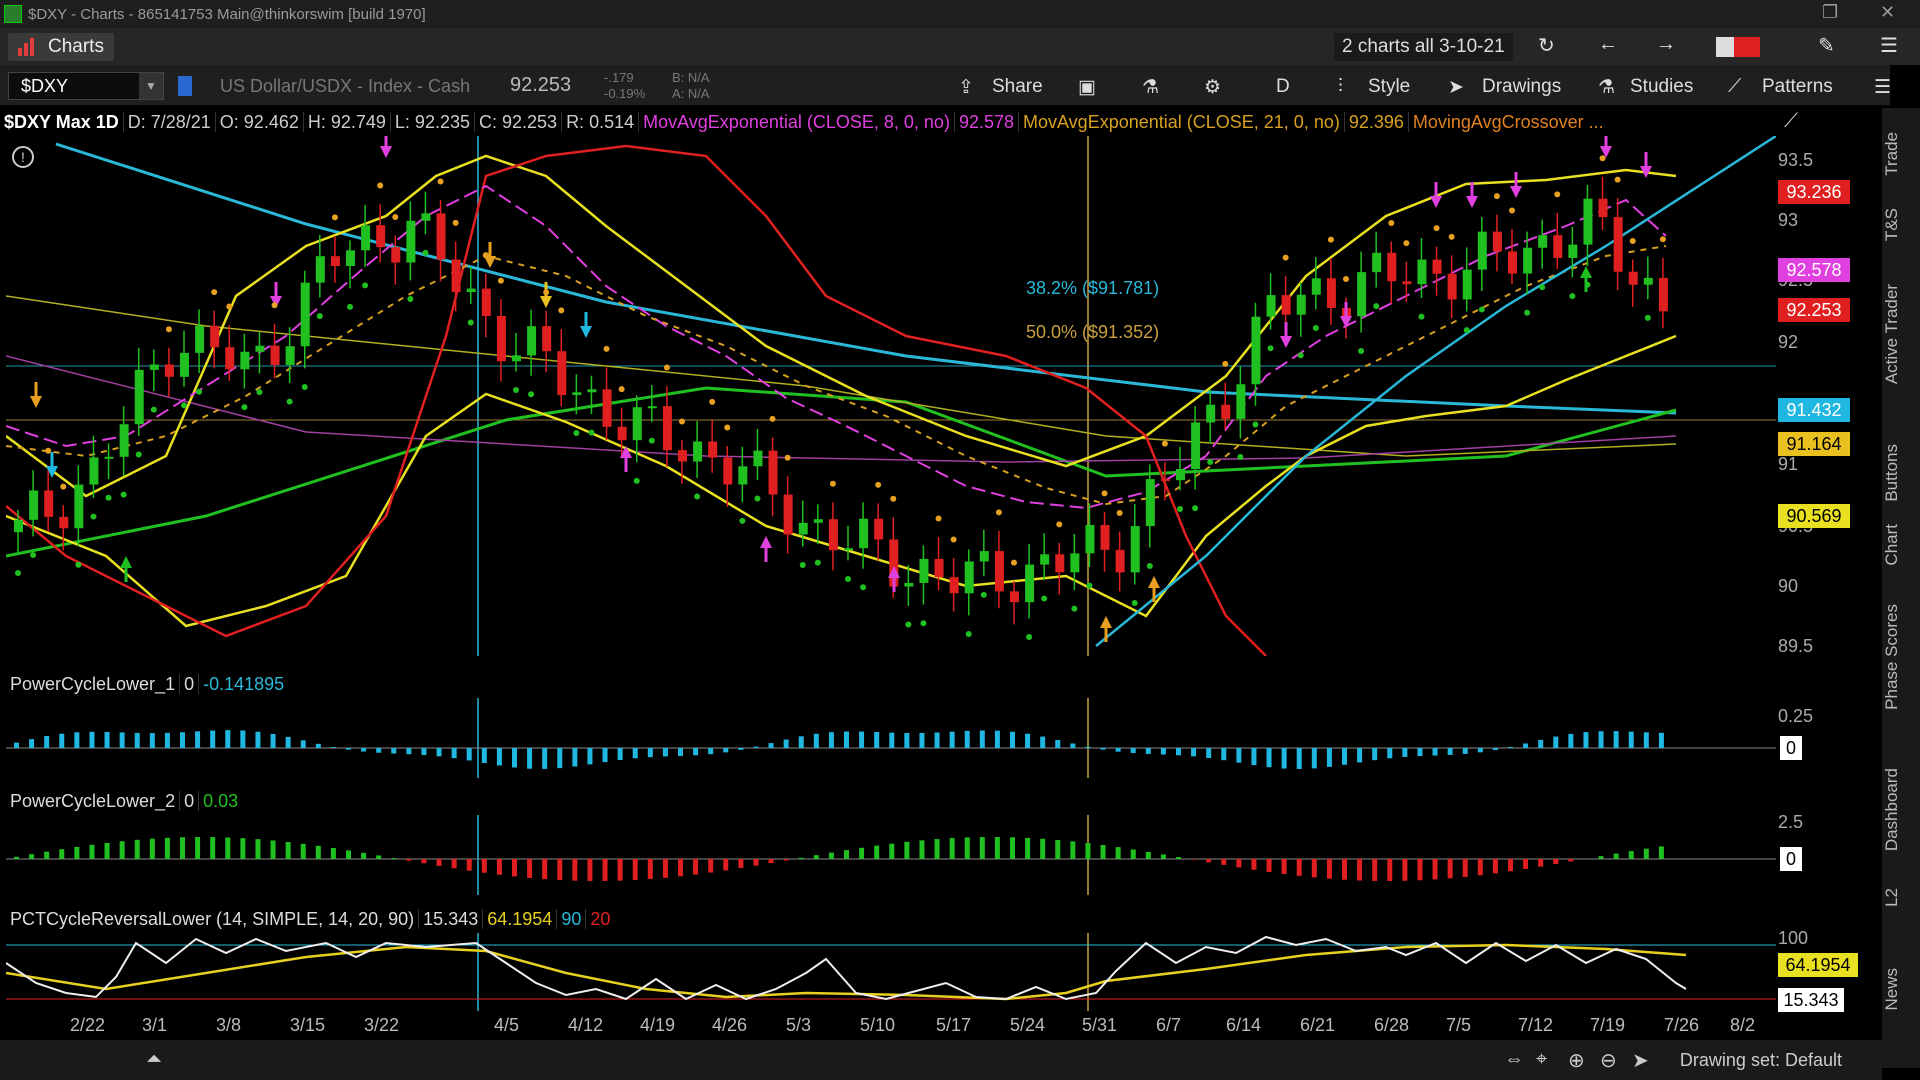 The width and height of the screenshot is (1920, 1080). Describe the element at coordinates (891, 738) in the screenshot. I see `power-cycle-1-histogram` at that location.